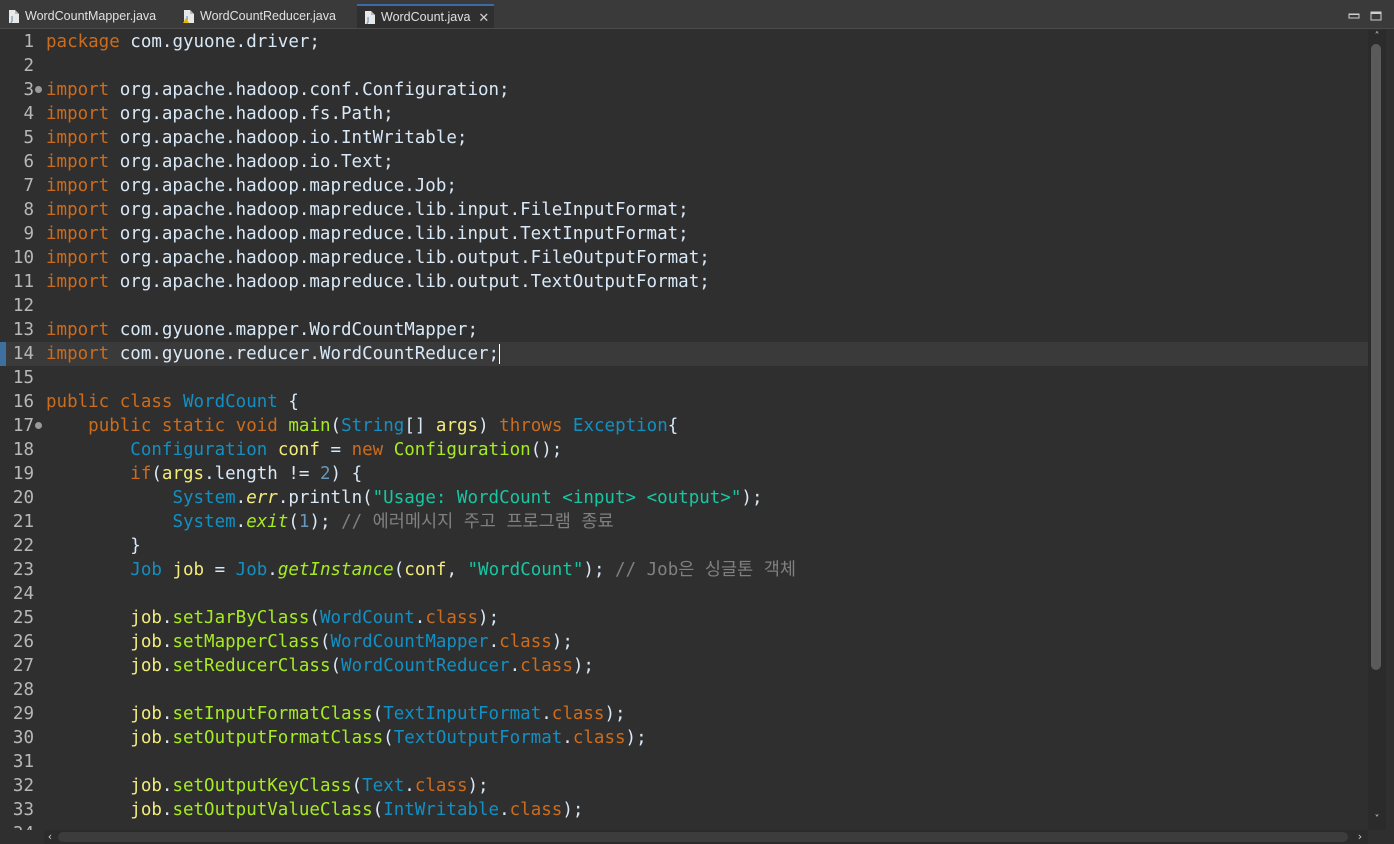 Image resolution: width=1394 pixels, height=844 pixels. Describe the element at coordinates (500, 354) in the screenshot. I see `text-cursor` at that location.